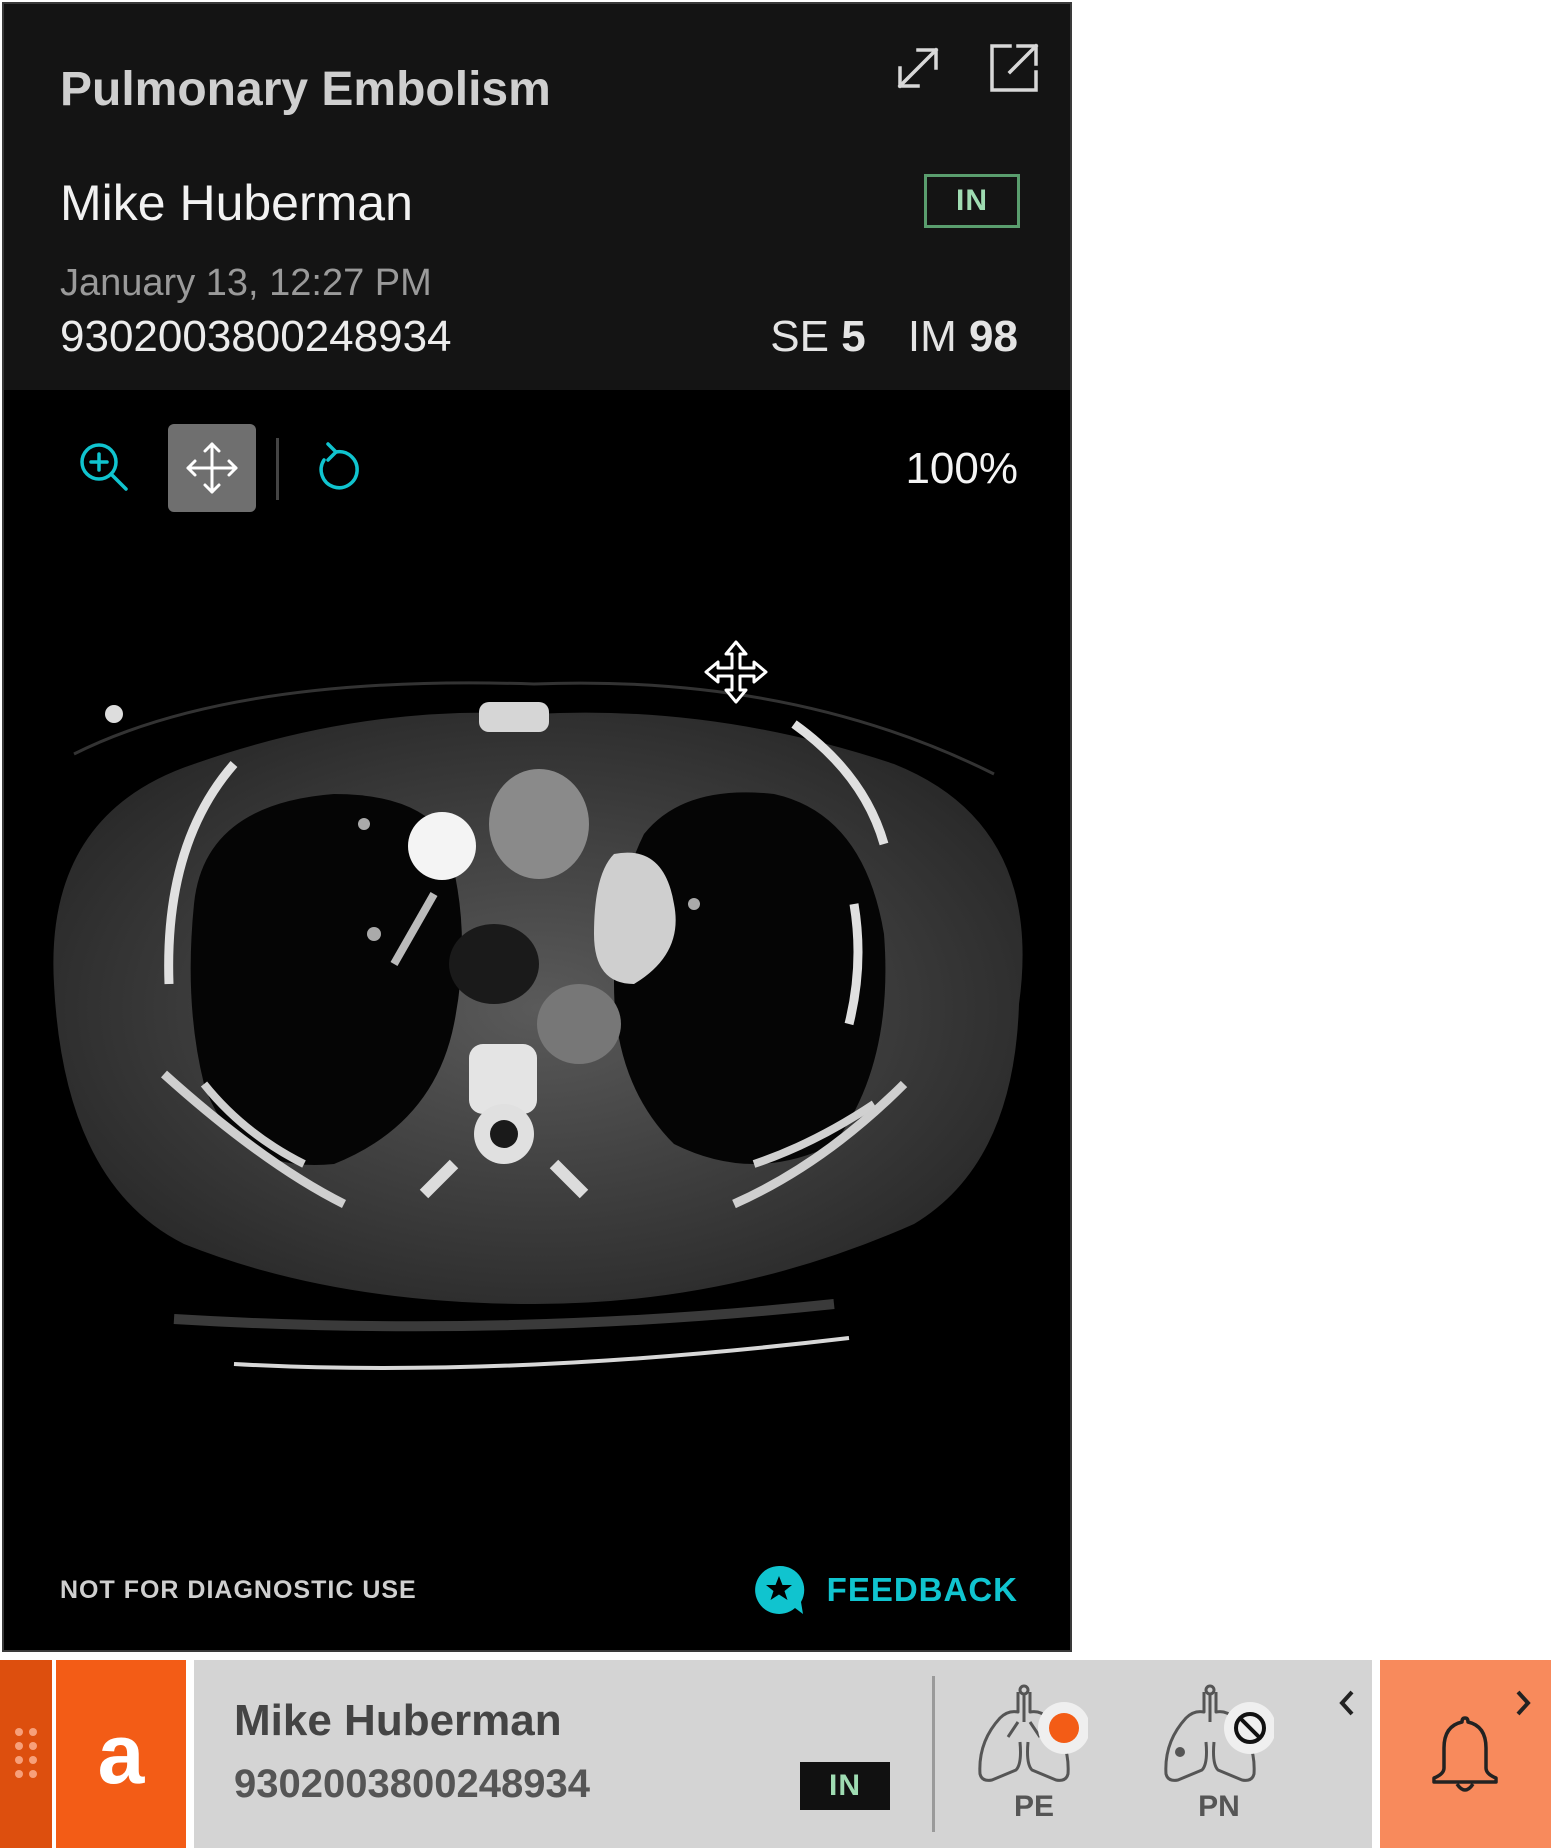 The width and height of the screenshot is (1551, 1848). What do you see at coordinates (1523, 1703) in the screenshot?
I see `chevron-right-icon` at bounding box center [1523, 1703].